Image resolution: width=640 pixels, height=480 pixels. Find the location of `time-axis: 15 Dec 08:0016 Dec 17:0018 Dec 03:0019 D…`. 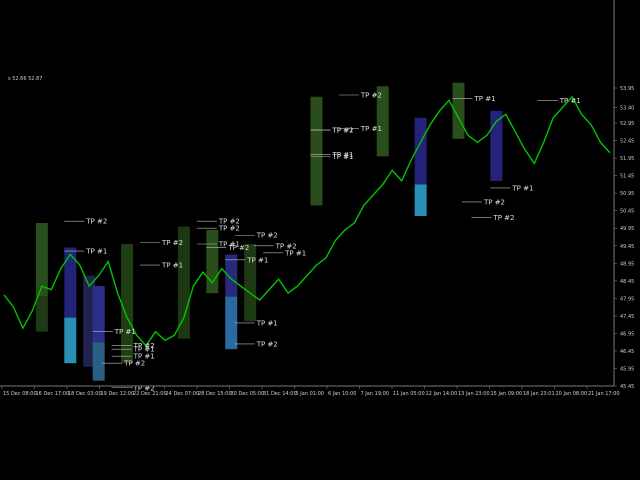

time-axis: 15 Dec 08:0016 Dec 17:0018 Dec 03:0019 D… is located at coordinates (310, 391).